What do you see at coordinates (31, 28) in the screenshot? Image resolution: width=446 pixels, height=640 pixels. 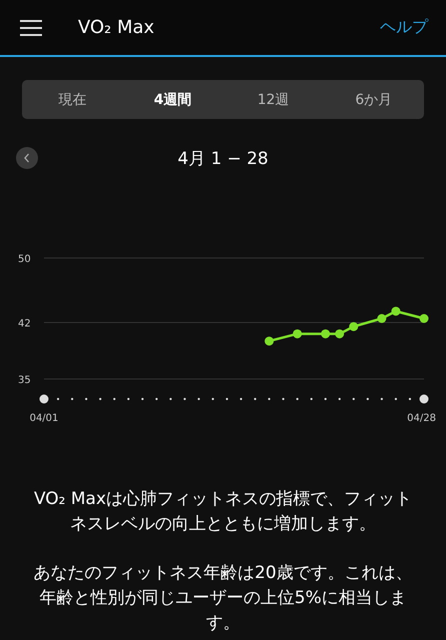 I see `menu-icon` at bounding box center [31, 28].